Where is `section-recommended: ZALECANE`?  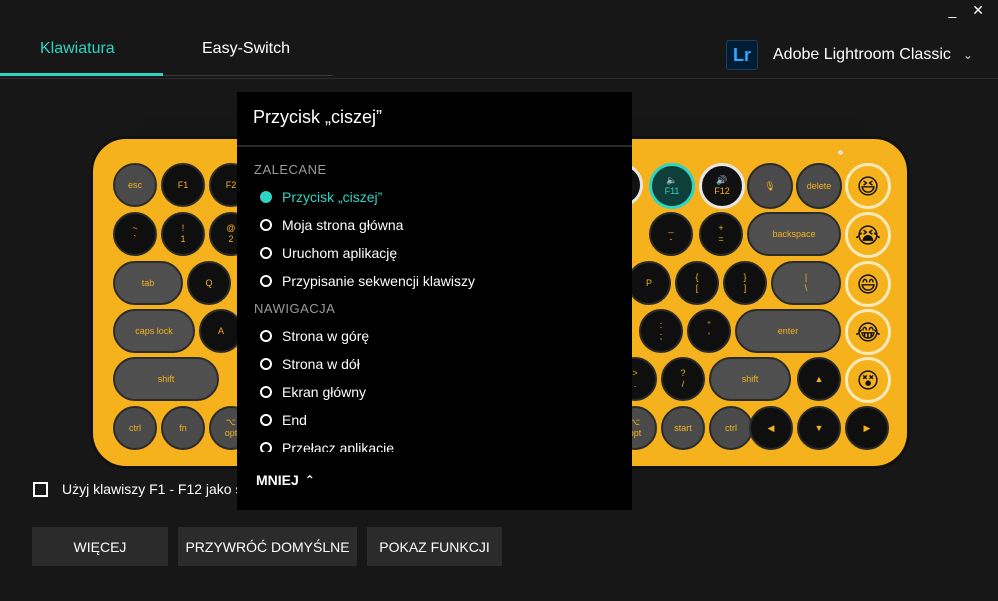 section-recommended: ZALECANE is located at coordinates (290, 169).